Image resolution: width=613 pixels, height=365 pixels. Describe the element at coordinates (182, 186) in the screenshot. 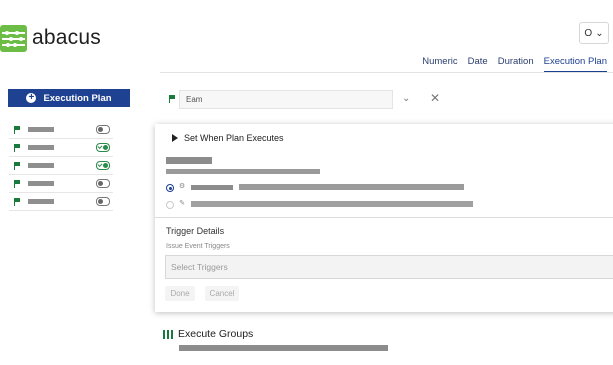

I see `option-icon: ⚙` at that location.